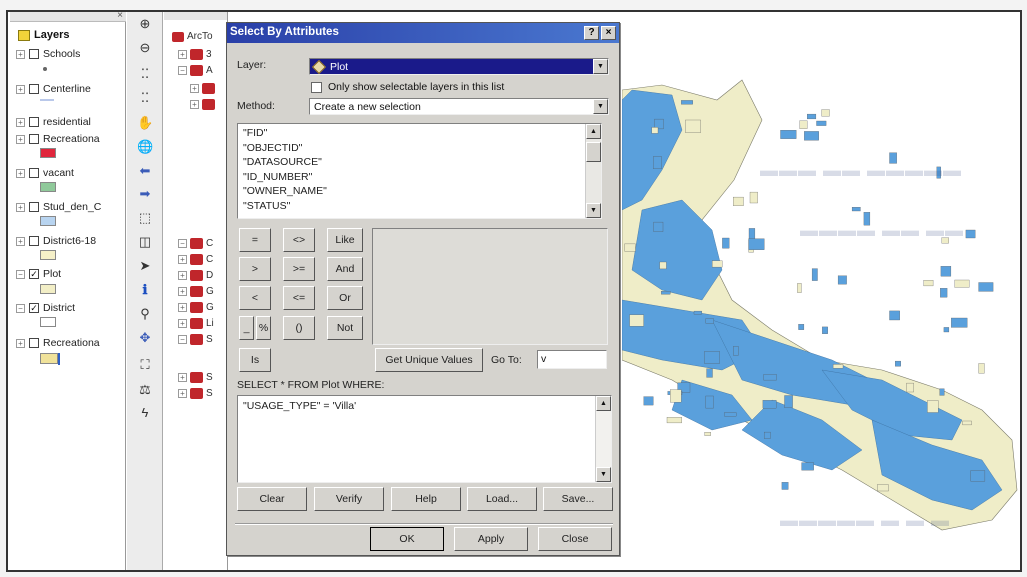 The image size is (1027, 577). I want to click on toolbox-item: − S, so click(195, 339).